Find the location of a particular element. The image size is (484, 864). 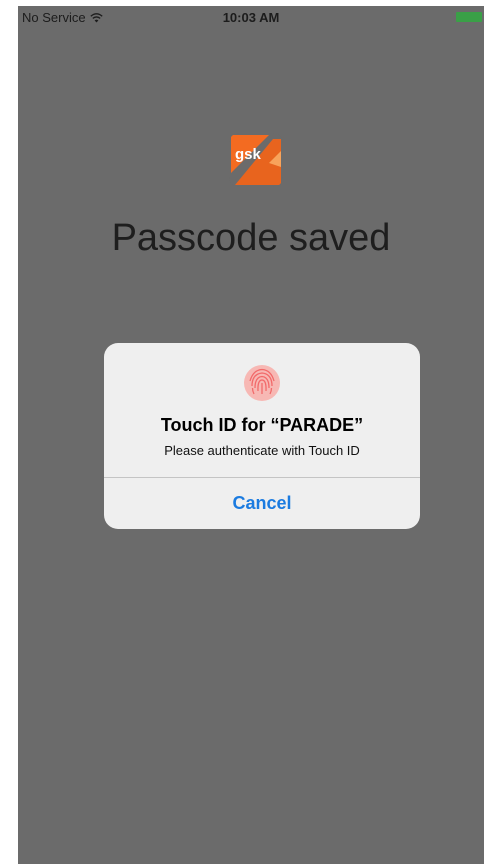

status-time: 10:03 AM is located at coordinates (251, 17).